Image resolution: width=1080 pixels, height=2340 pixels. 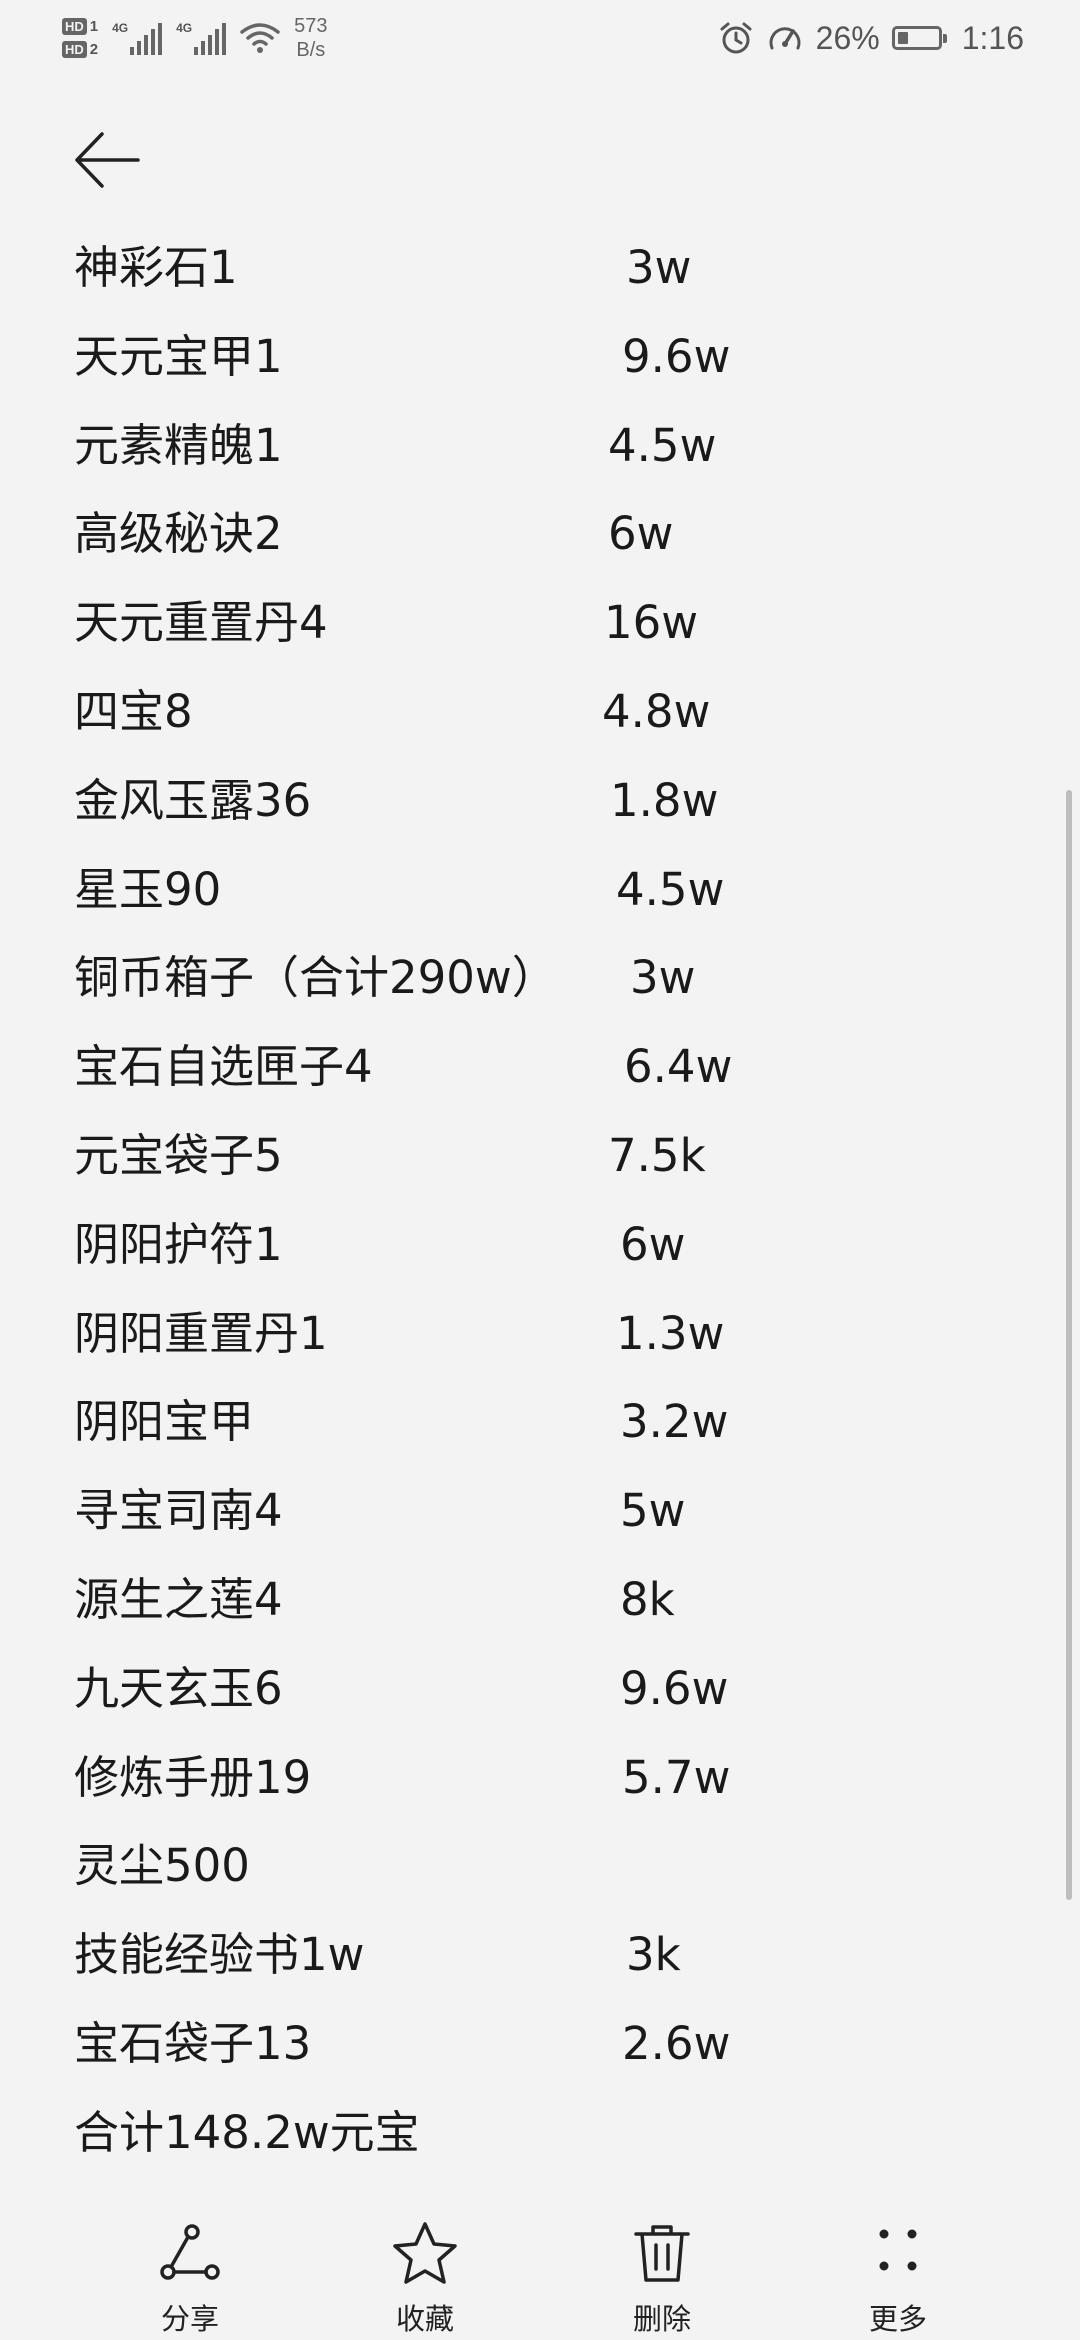 What do you see at coordinates (74, 49) in the screenshot?
I see `sim2-hd-label: HD` at bounding box center [74, 49].